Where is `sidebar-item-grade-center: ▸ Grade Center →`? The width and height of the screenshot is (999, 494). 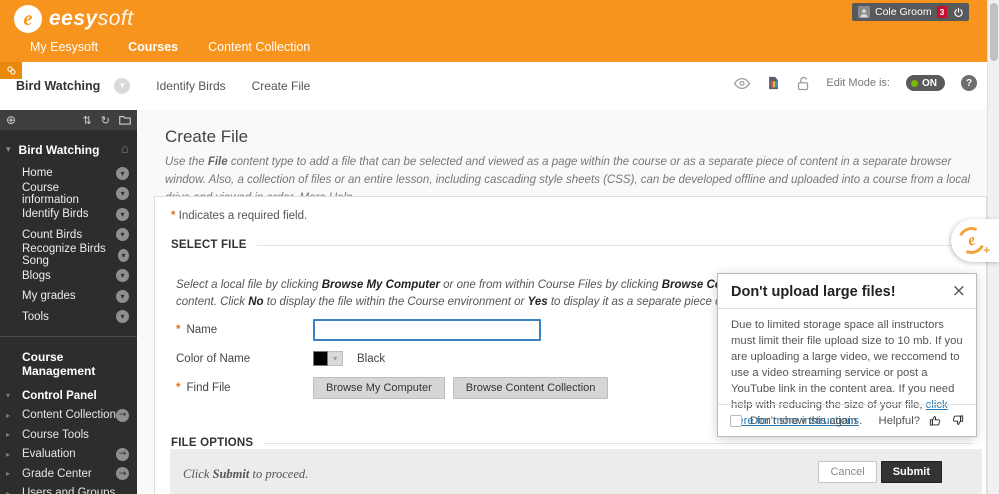 sidebar-item-grade-center: ▸ Grade Center → is located at coordinates (68, 474).